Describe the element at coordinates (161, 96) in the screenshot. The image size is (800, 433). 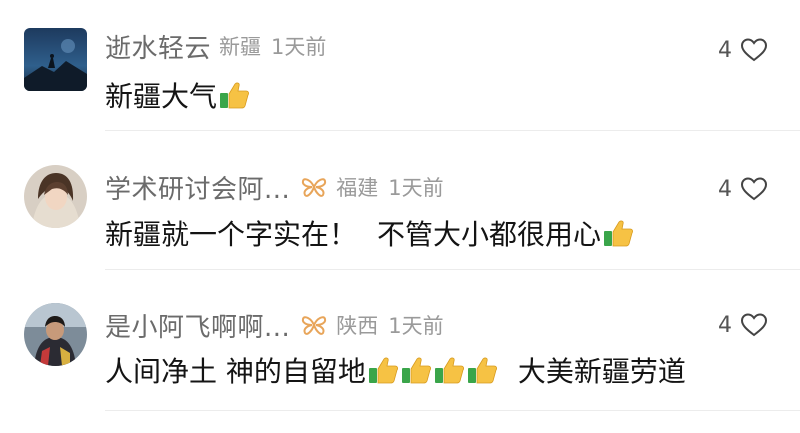
I see `comment-text-content: 新疆大气` at that location.